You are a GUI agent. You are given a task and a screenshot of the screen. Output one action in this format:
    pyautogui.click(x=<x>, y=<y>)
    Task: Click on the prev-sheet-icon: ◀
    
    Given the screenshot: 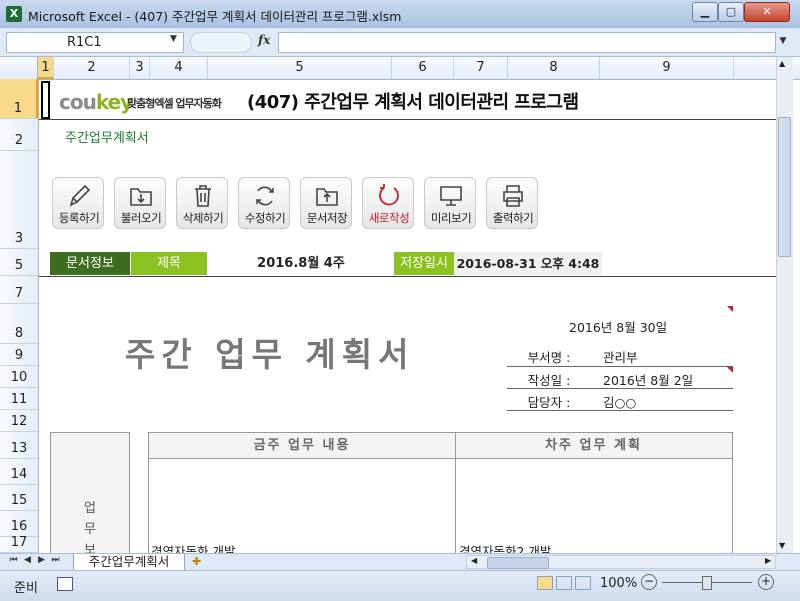 What is the action you would take?
    pyautogui.click(x=27, y=560)
    